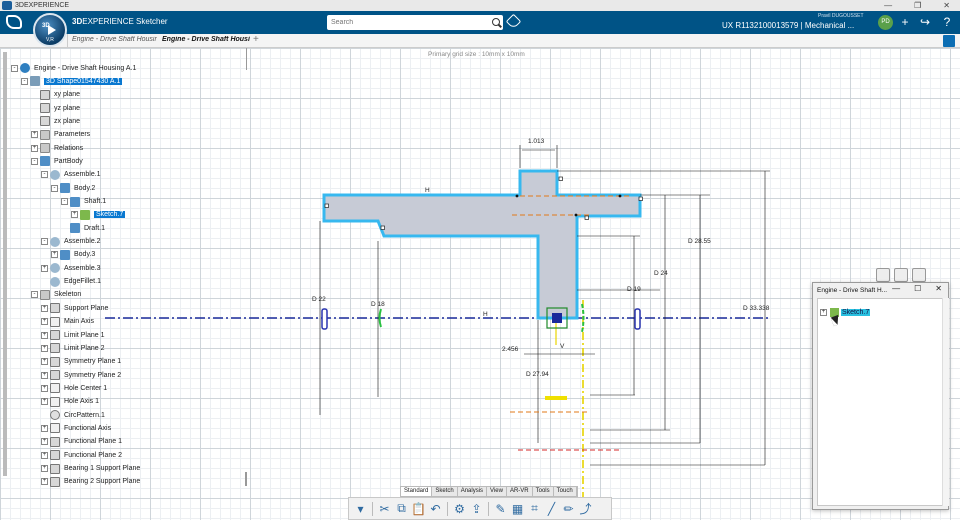 This screenshot has height=520, width=960. I want to click on dim-diameter-24: D 24, so click(661, 273).